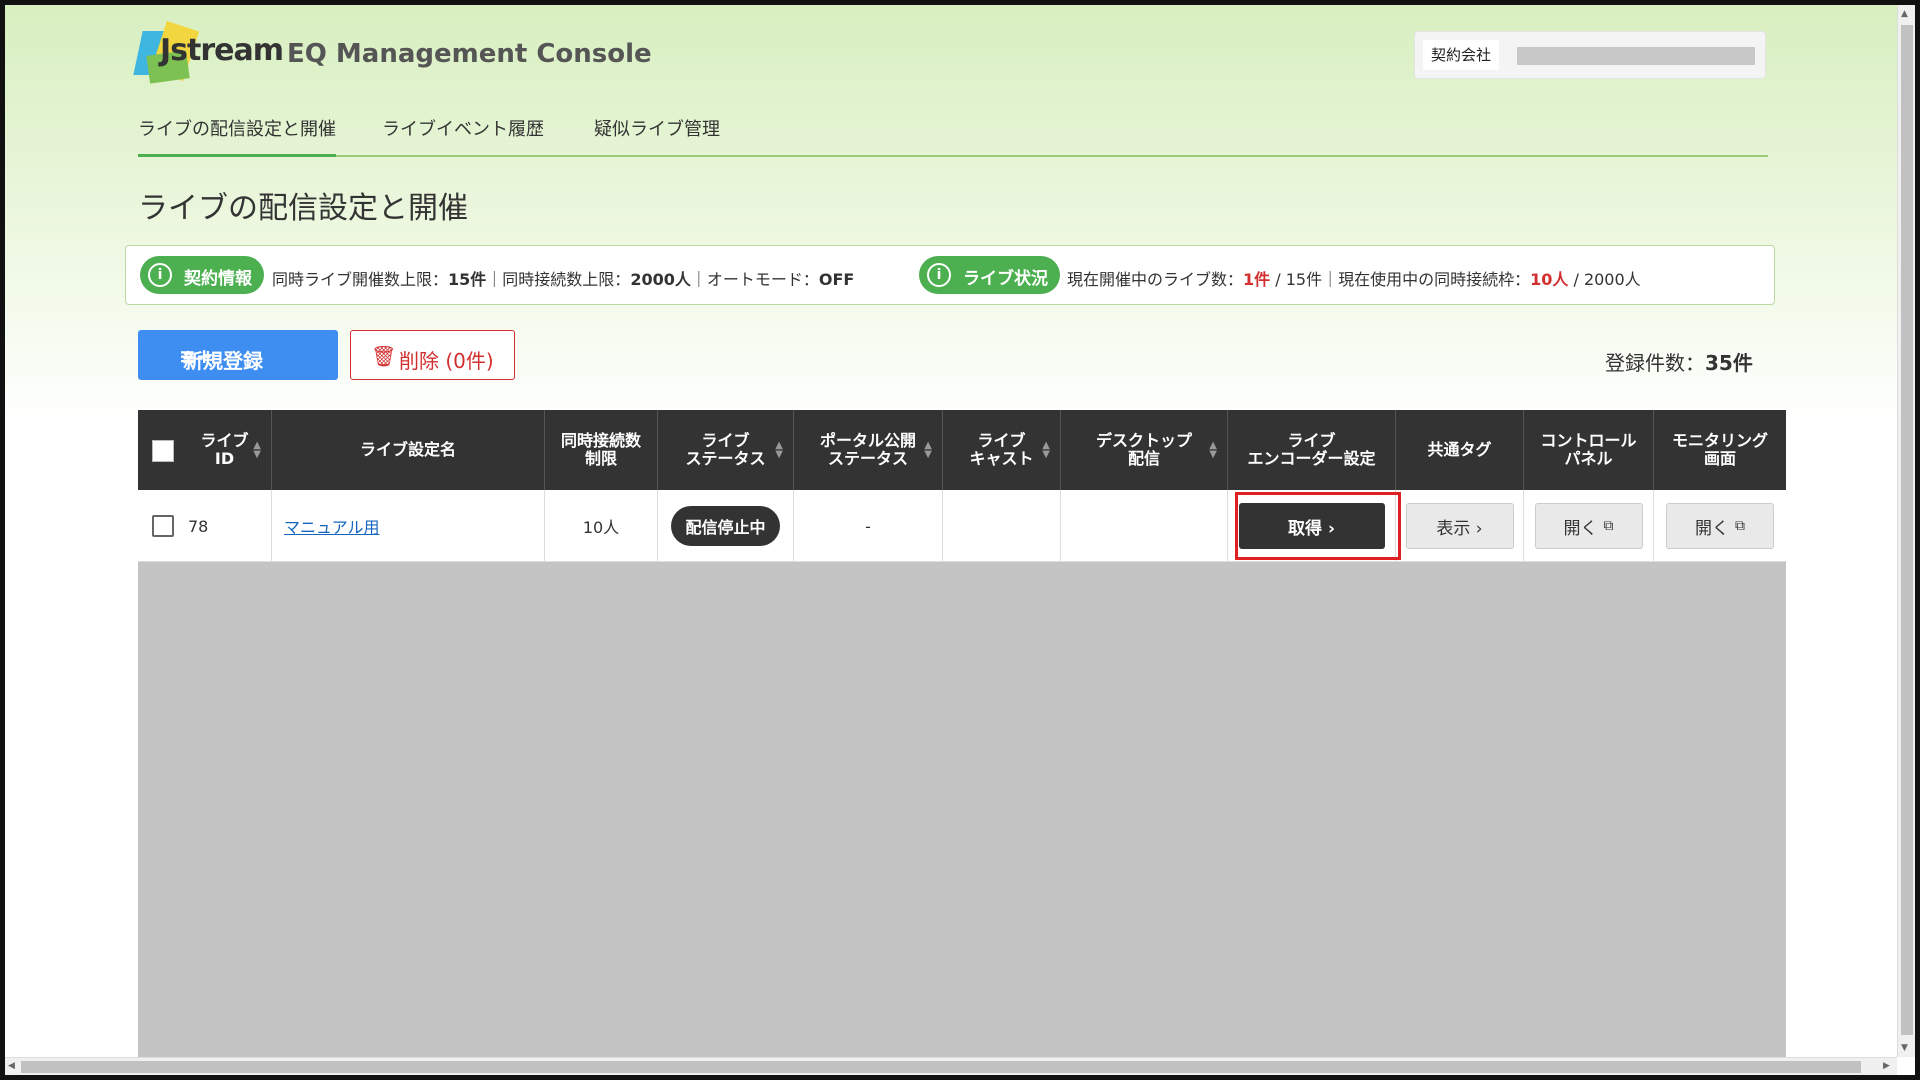 This screenshot has width=1920, height=1080. I want to click on th-desktop: デスクトップ 配信 ▲ ▼, so click(1144, 450).